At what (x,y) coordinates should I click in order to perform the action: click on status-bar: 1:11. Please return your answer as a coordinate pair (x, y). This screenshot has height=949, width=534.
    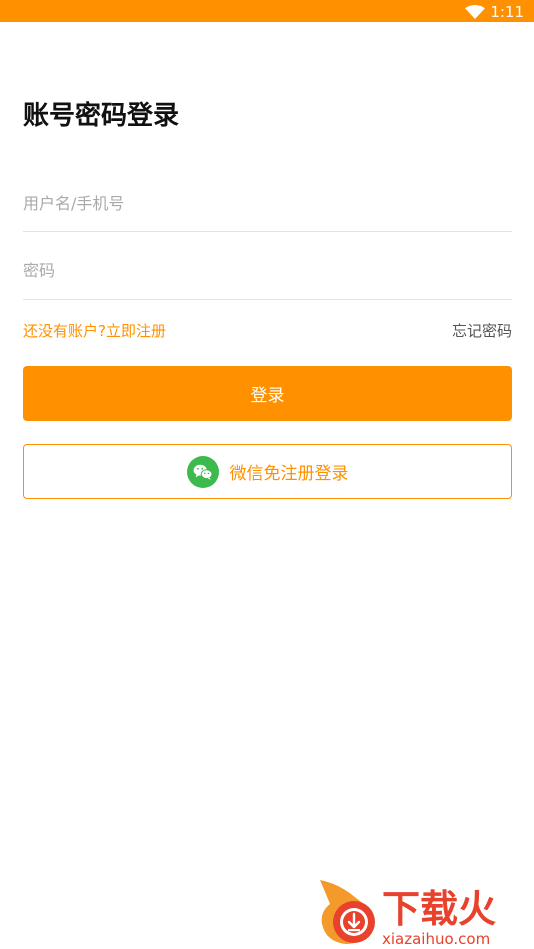
    Looking at the image, I should click on (267, 11).